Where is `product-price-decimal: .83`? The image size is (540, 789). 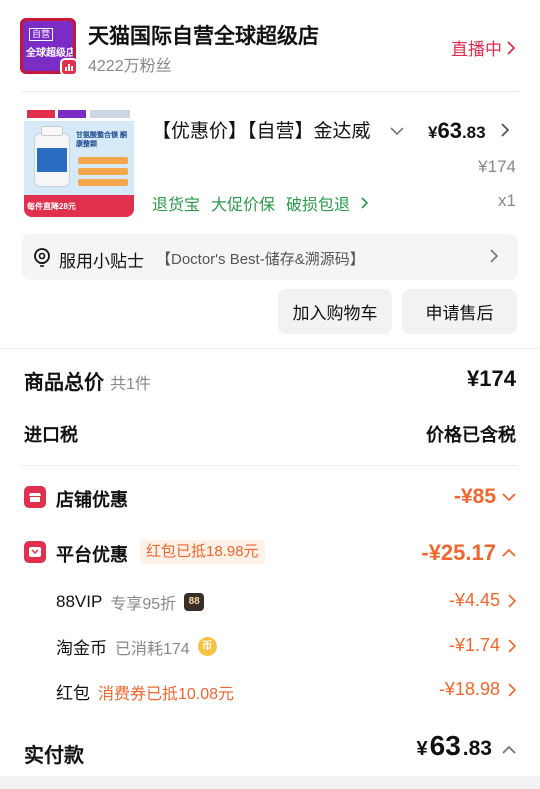
product-price-decimal: .83 is located at coordinates (473, 132).